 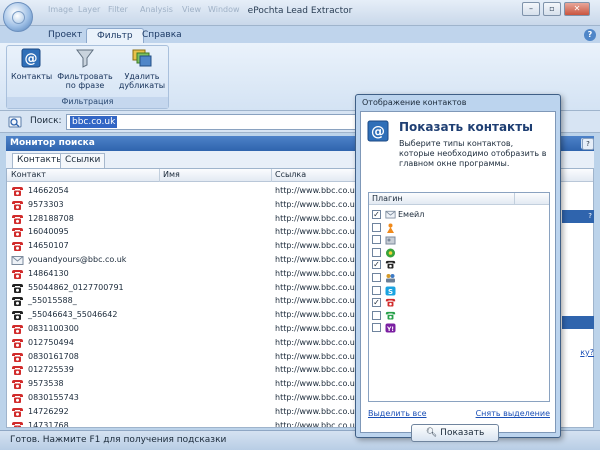 What do you see at coordinates (65, 35) in the screenshot?
I see `tab-project: Проект` at bounding box center [65, 35].